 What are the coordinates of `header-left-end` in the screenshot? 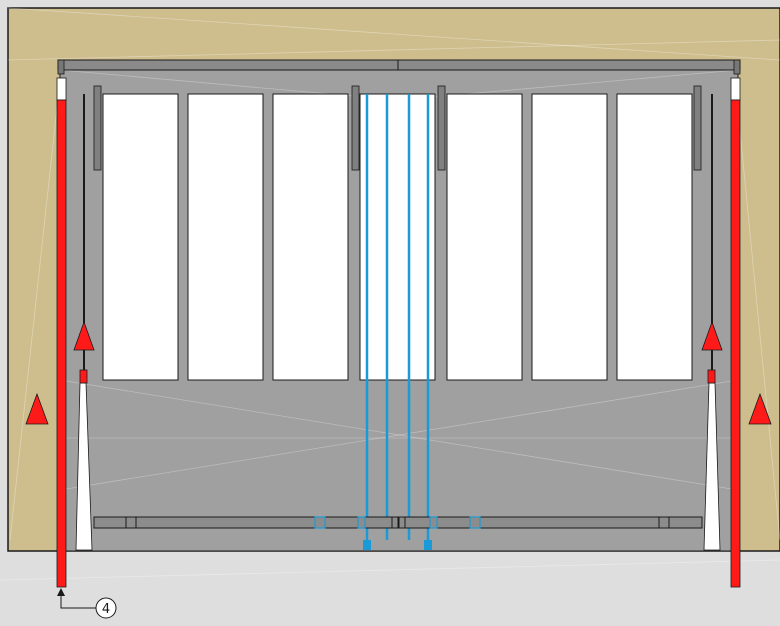 It's located at (61, 67).